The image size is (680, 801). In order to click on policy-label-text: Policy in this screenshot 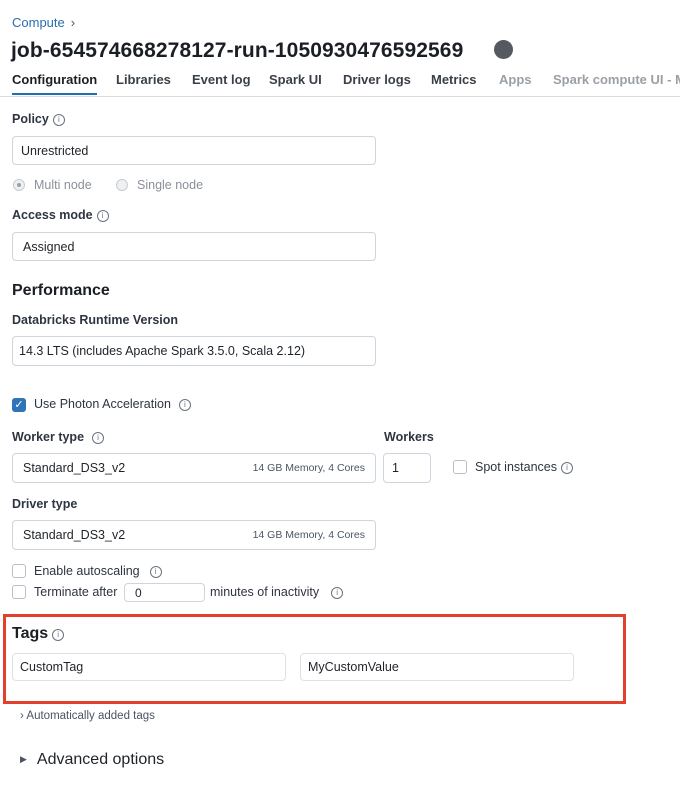, I will do `click(30, 119)`.